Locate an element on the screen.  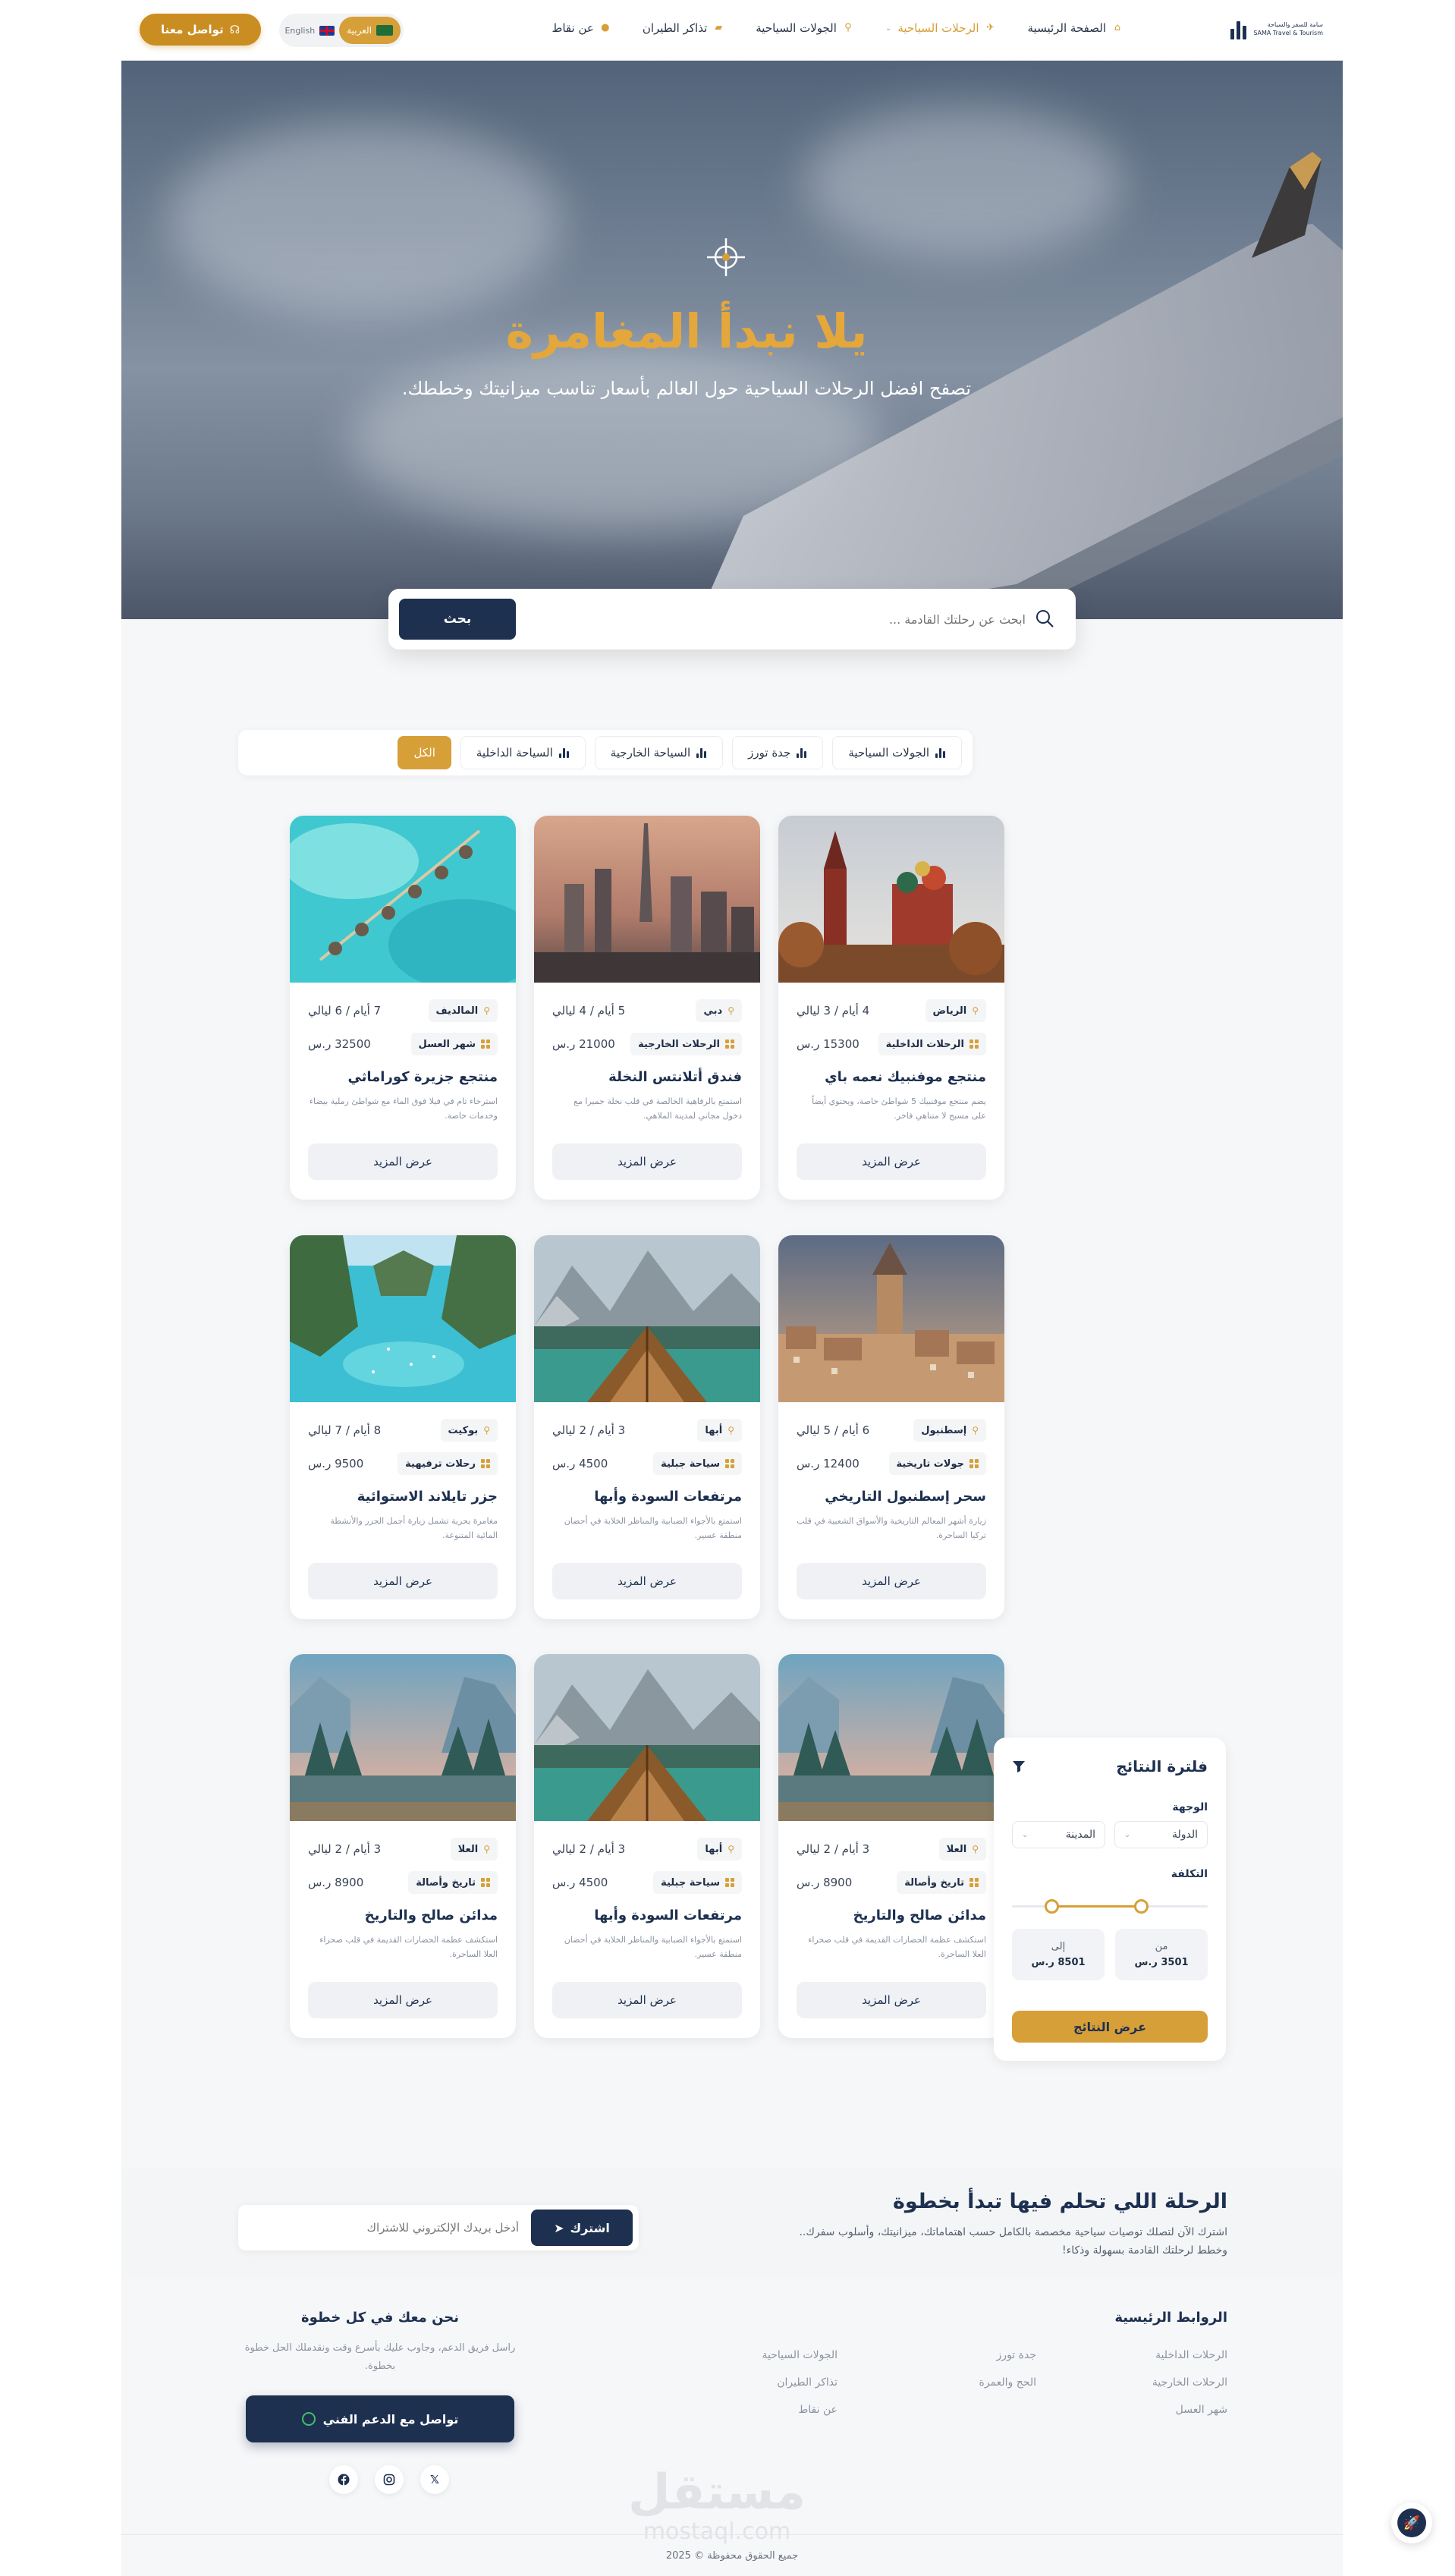
trip-duration: 6 أيام / 5 ليالي is located at coordinates (833, 1430).